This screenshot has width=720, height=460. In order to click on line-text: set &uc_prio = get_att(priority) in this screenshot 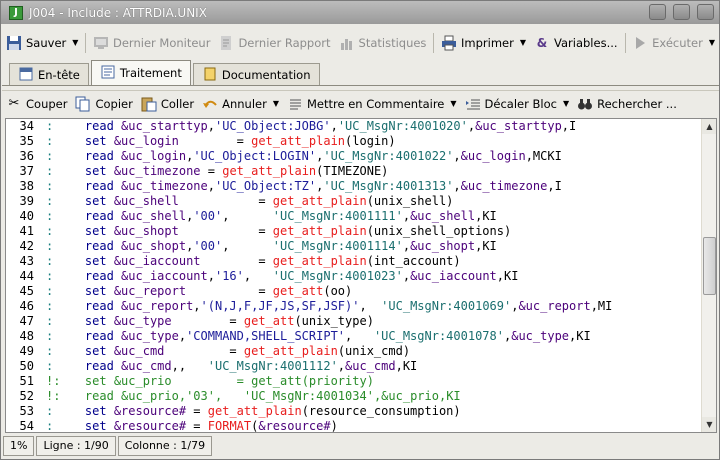, I will do `click(229, 381)`.